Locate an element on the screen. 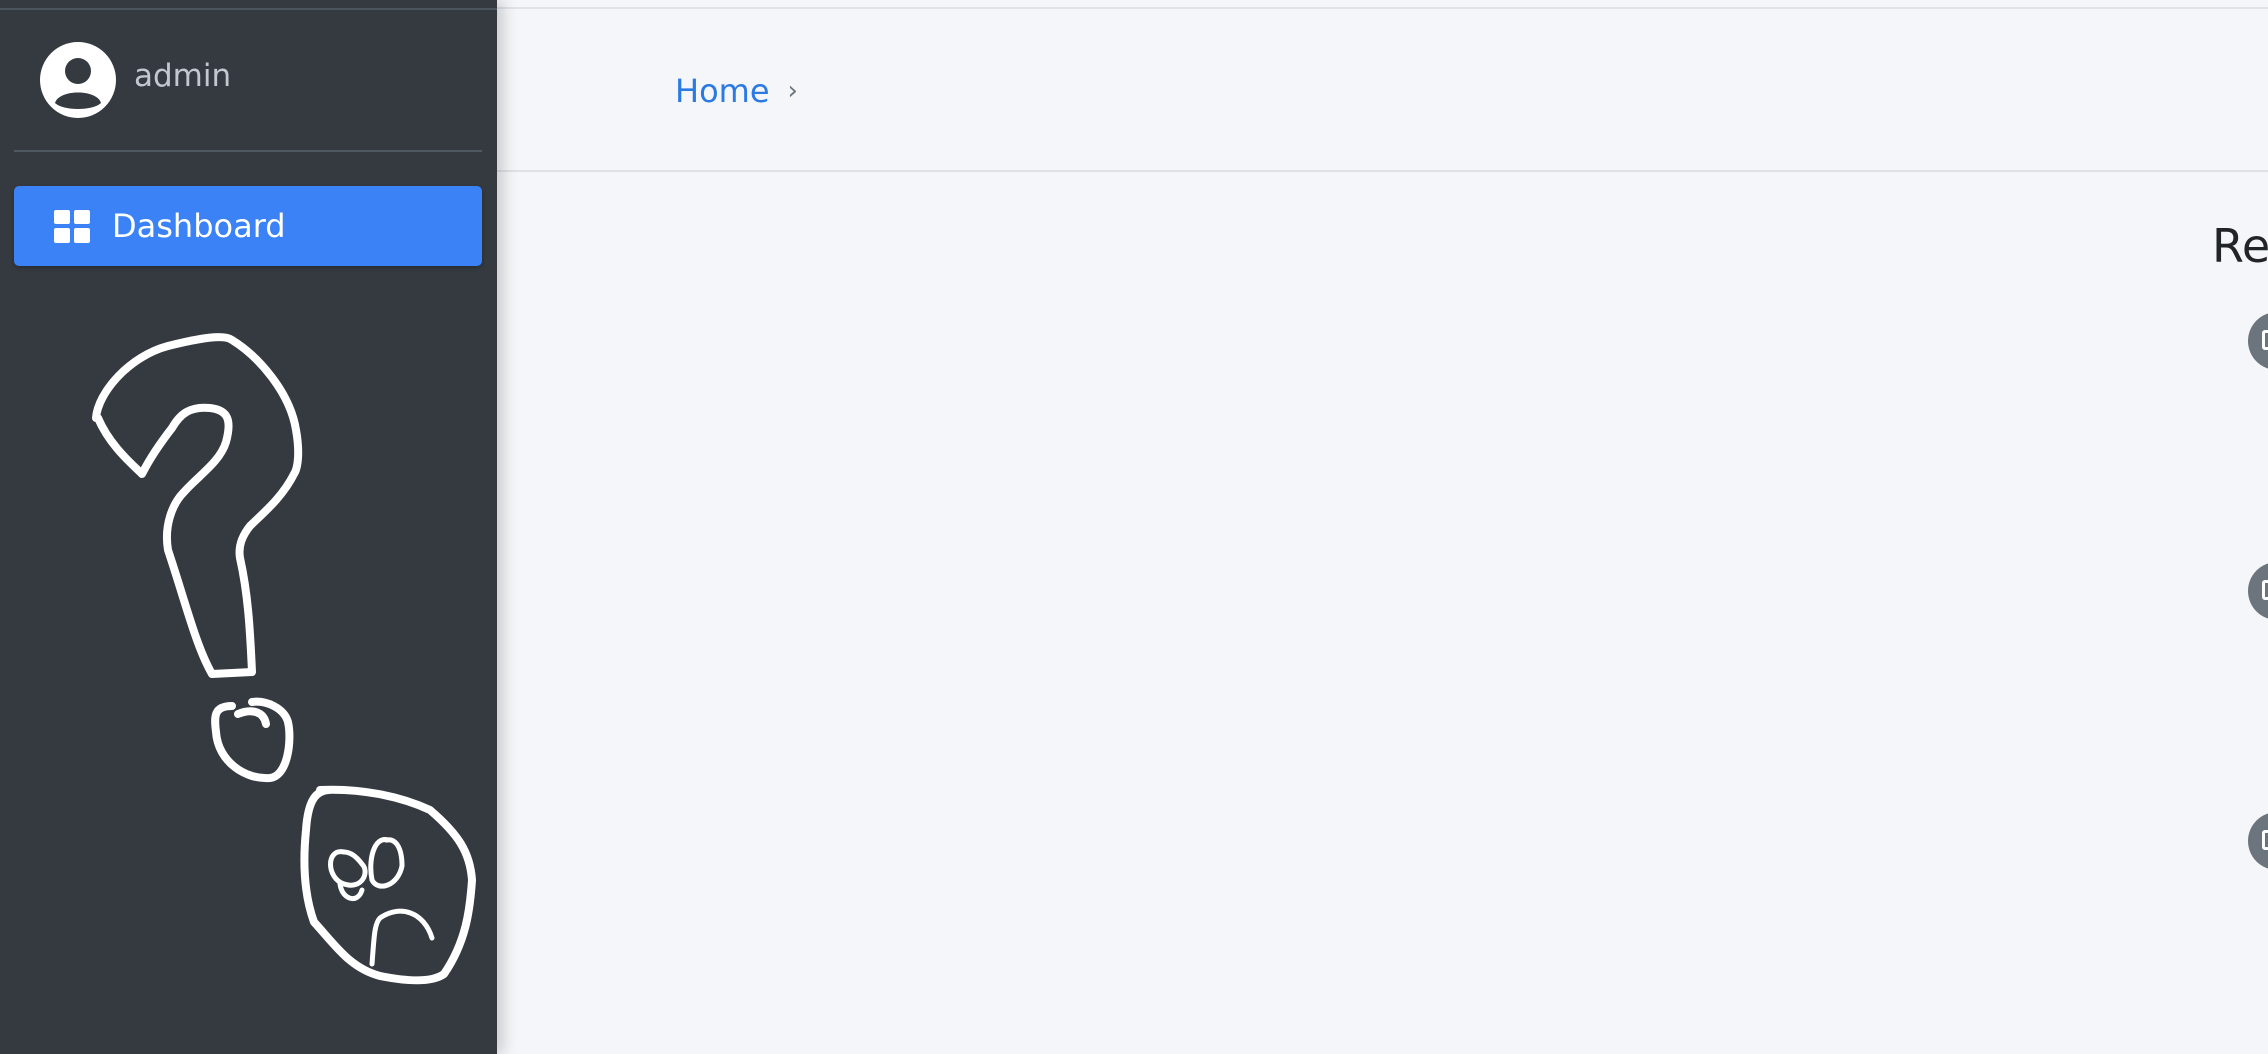  sidebar-item-dashboard: Dashboard is located at coordinates (248, 226).